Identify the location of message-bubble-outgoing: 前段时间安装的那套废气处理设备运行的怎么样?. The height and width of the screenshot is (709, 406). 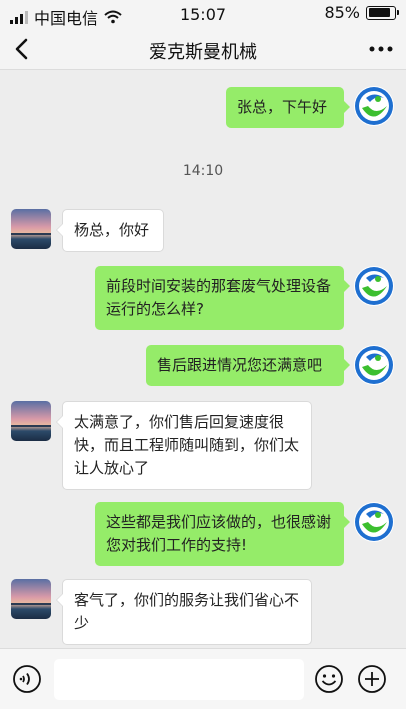
(222, 298).